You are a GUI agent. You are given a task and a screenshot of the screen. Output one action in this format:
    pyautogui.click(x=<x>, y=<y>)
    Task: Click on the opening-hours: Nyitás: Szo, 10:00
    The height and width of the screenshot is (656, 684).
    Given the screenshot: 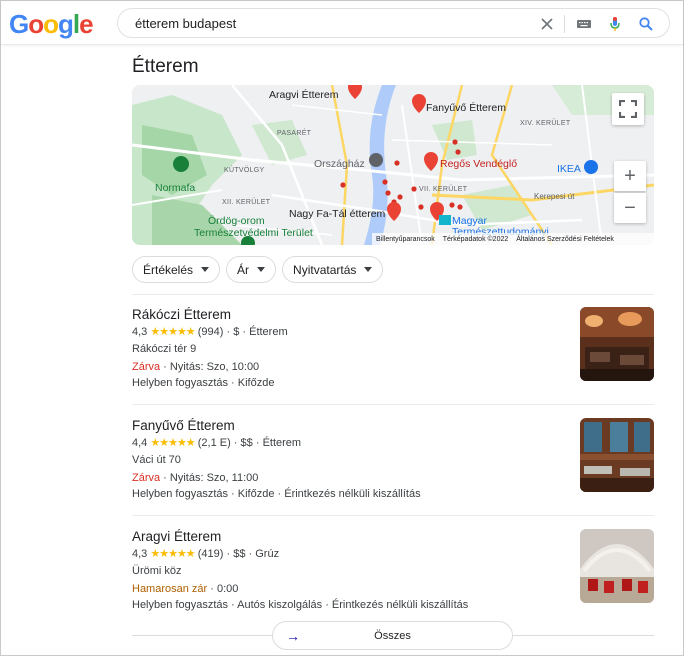 What is the action you would take?
    pyautogui.click(x=214, y=367)
    